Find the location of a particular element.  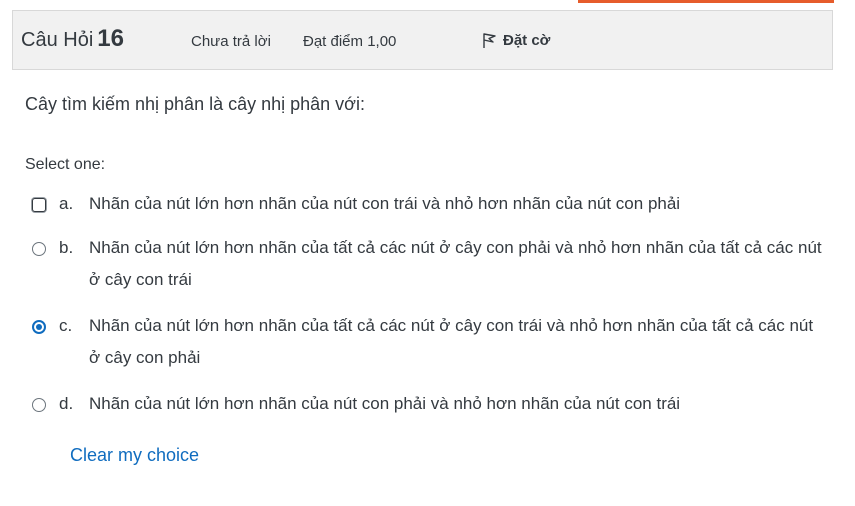

question-number: Câu Hỏi 16 is located at coordinates (72, 39).